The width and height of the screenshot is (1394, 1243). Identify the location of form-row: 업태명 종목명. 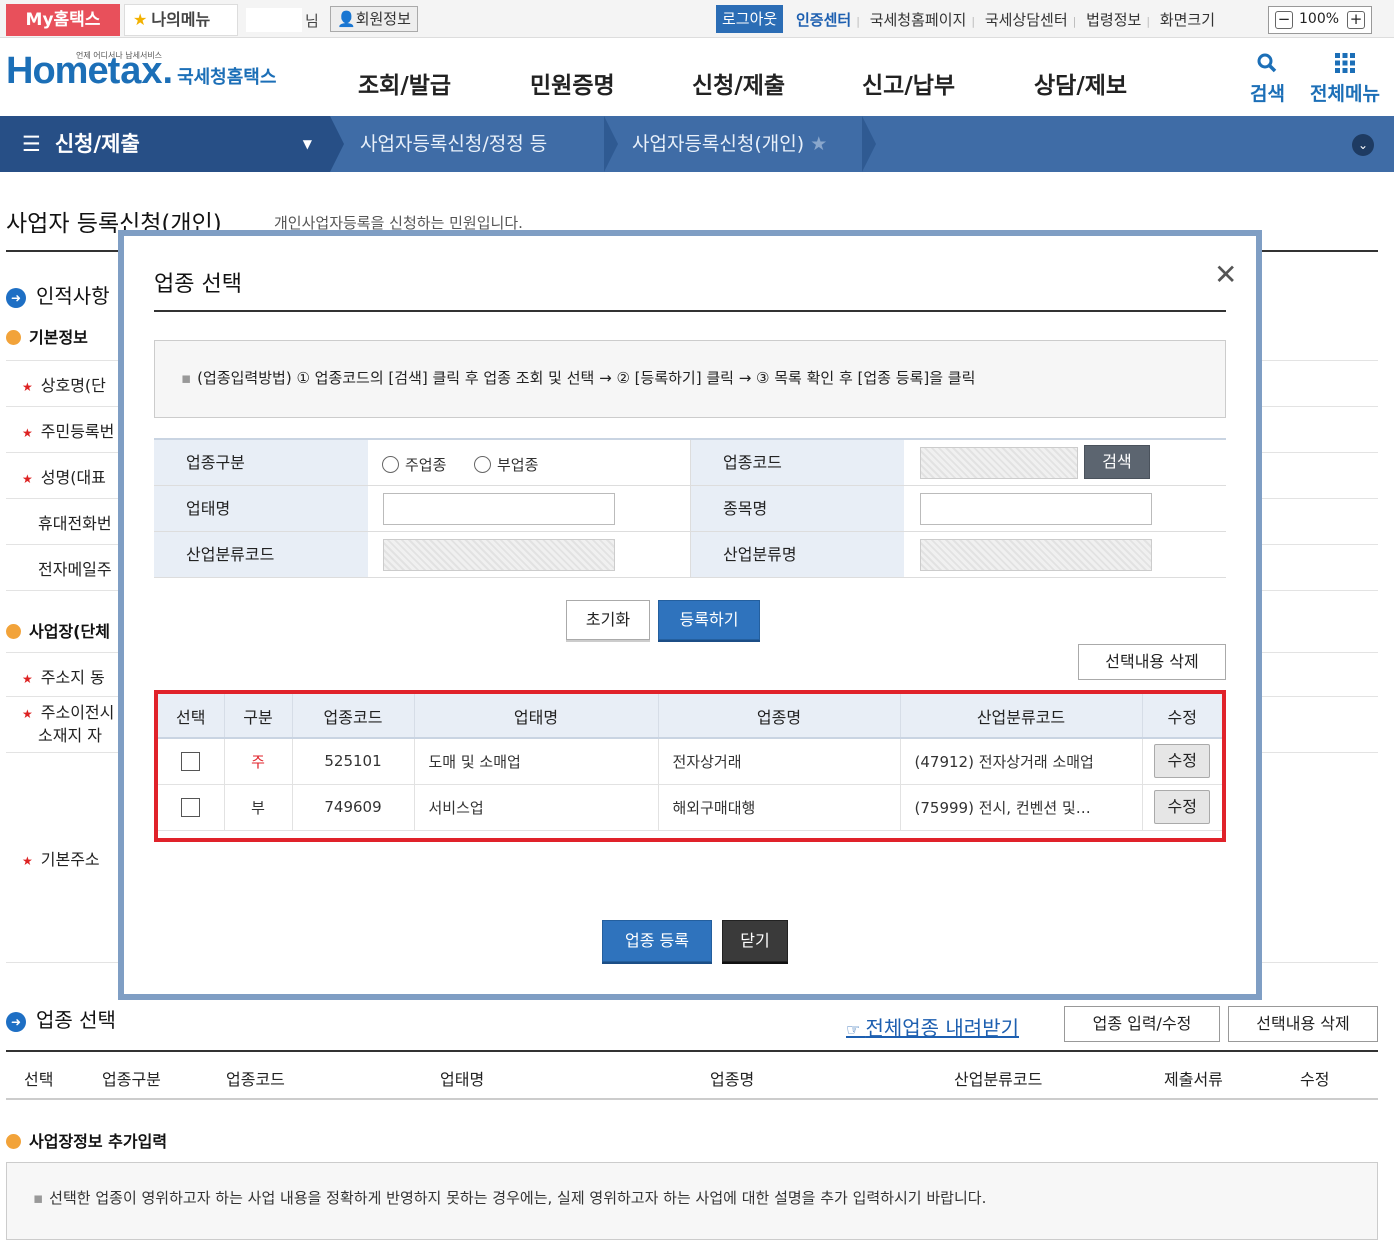
(690, 509).